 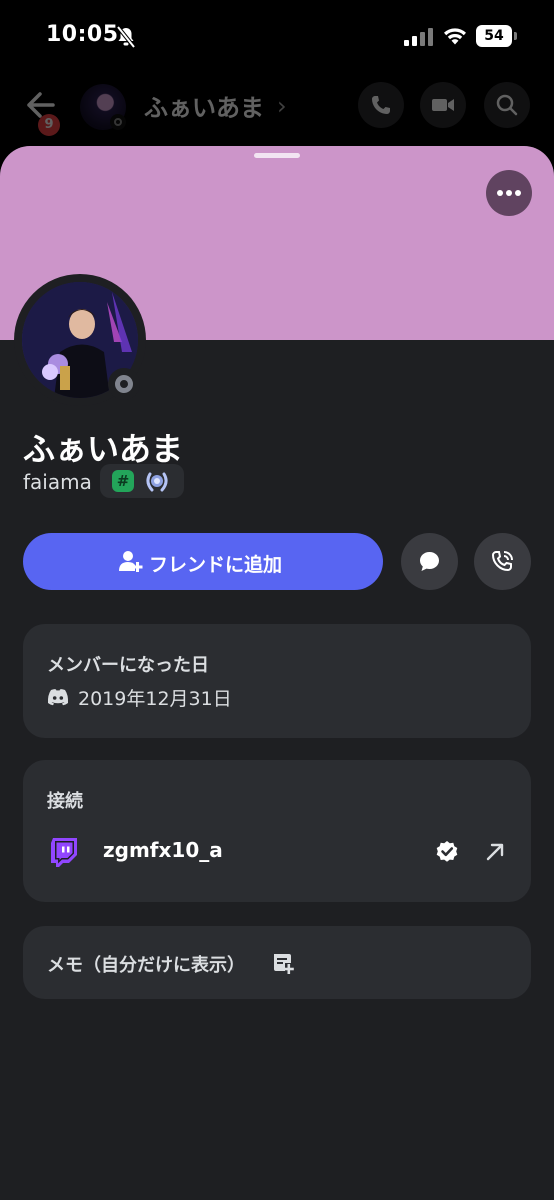 I want to click on profile-username: faiama, so click(x=57, y=482).